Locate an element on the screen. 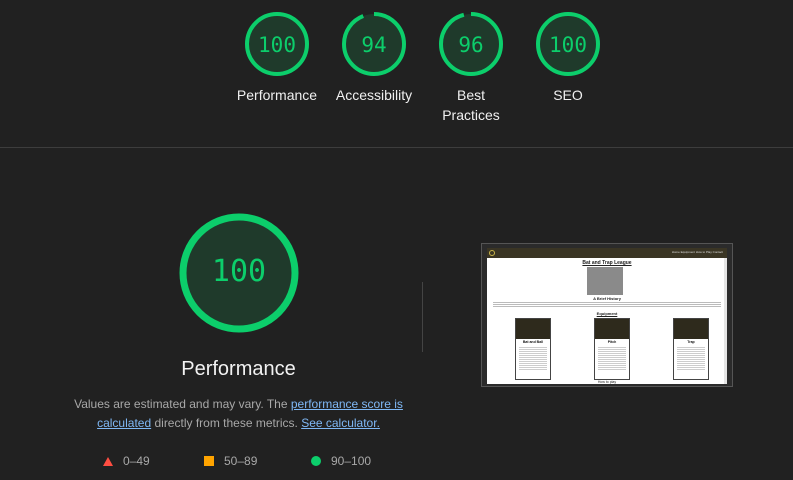 Image resolution: width=793 pixels, height=480 pixels. score-legend: 0–49 50–89 90–100 is located at coordinates (238, 461).